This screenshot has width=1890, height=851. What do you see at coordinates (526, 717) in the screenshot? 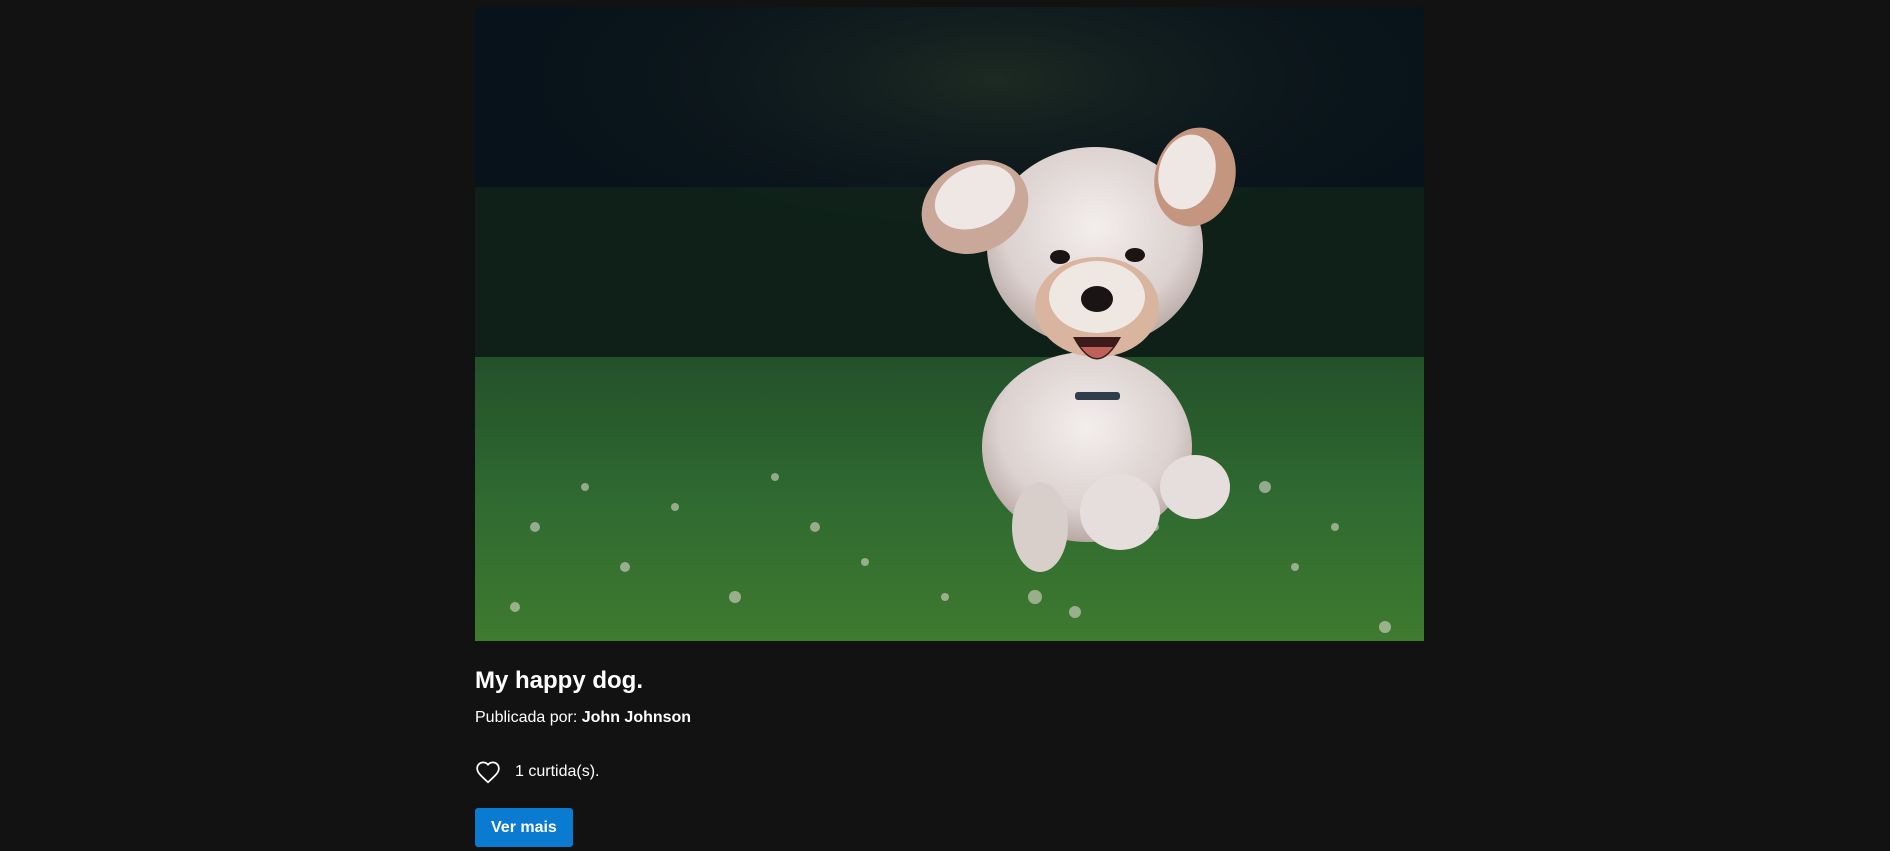
I see `published-by-label: Publicada por:` at bounding box center [526, 717].